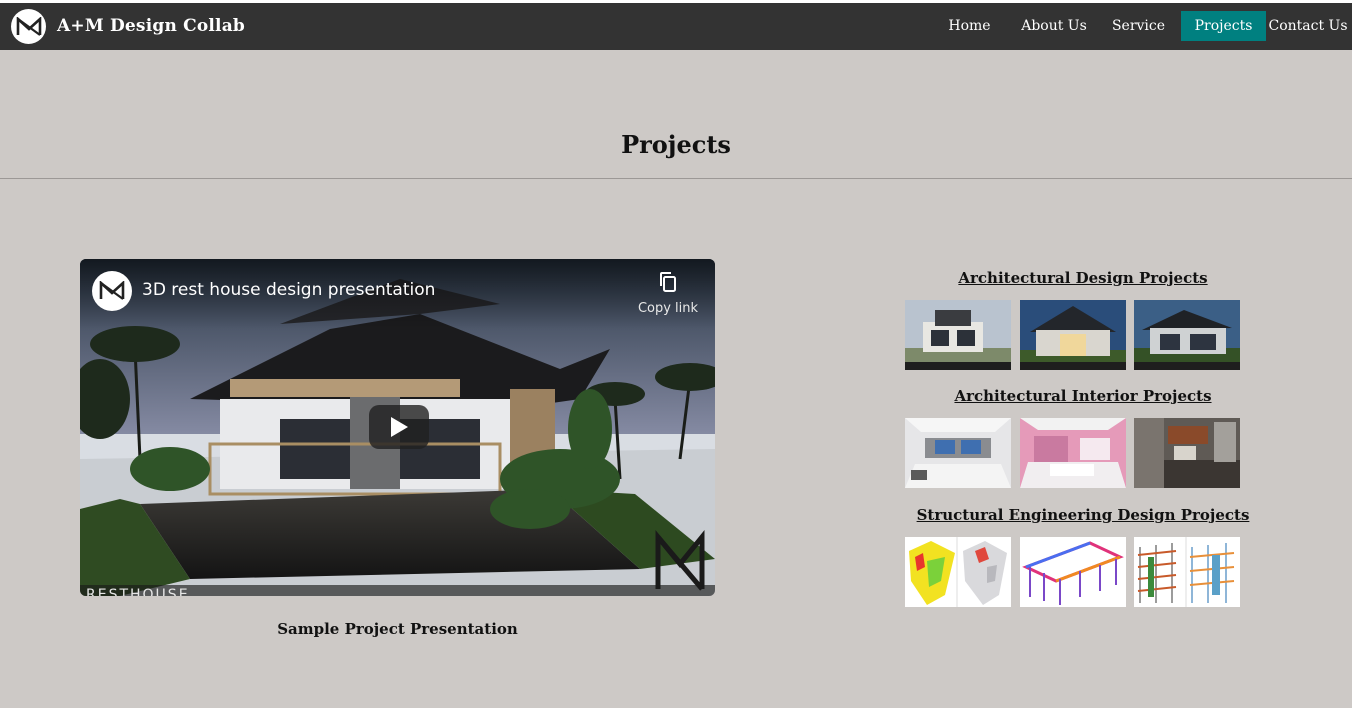 The height and width of the screenshot is (708, 1352). What do you see at coordinates (668, 282) in the screenshot?
I see `copy-icon` at bounding box center [668, 282].